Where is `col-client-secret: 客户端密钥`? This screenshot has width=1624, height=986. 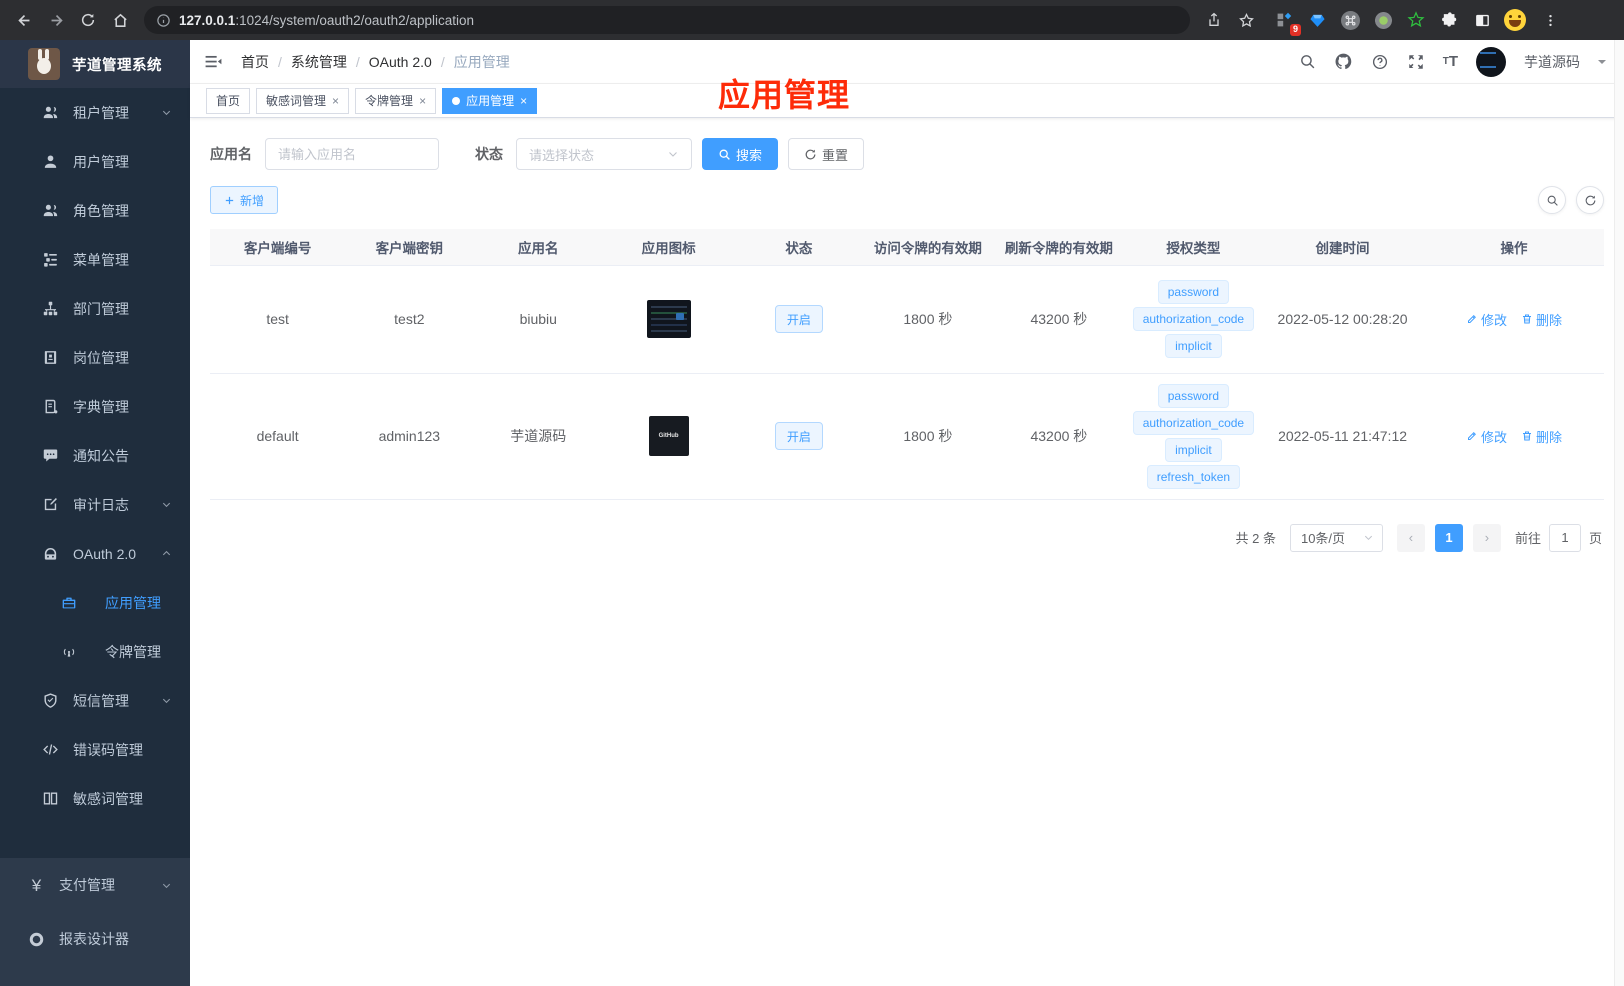 col-client-secret: 客户端密钥 is located at coordinates (409, 247).